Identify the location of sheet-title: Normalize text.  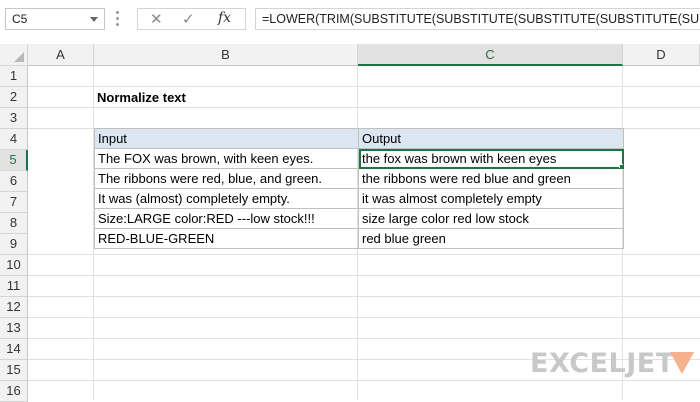
(141, 97).